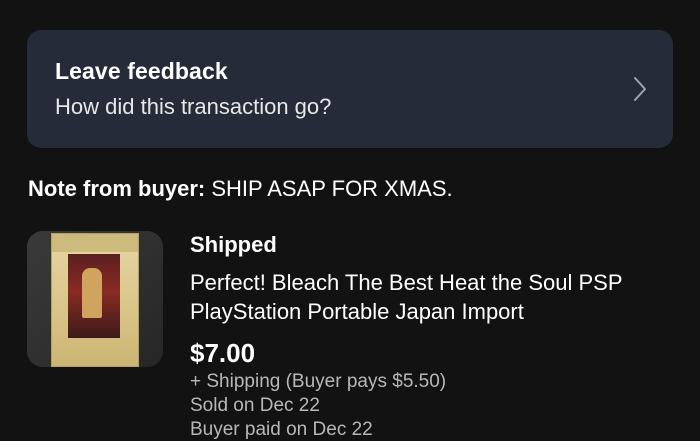 This screenshot has width=700, height=441. I want to click on buyer-note-label: Note from buyer:, so click(117, 188).